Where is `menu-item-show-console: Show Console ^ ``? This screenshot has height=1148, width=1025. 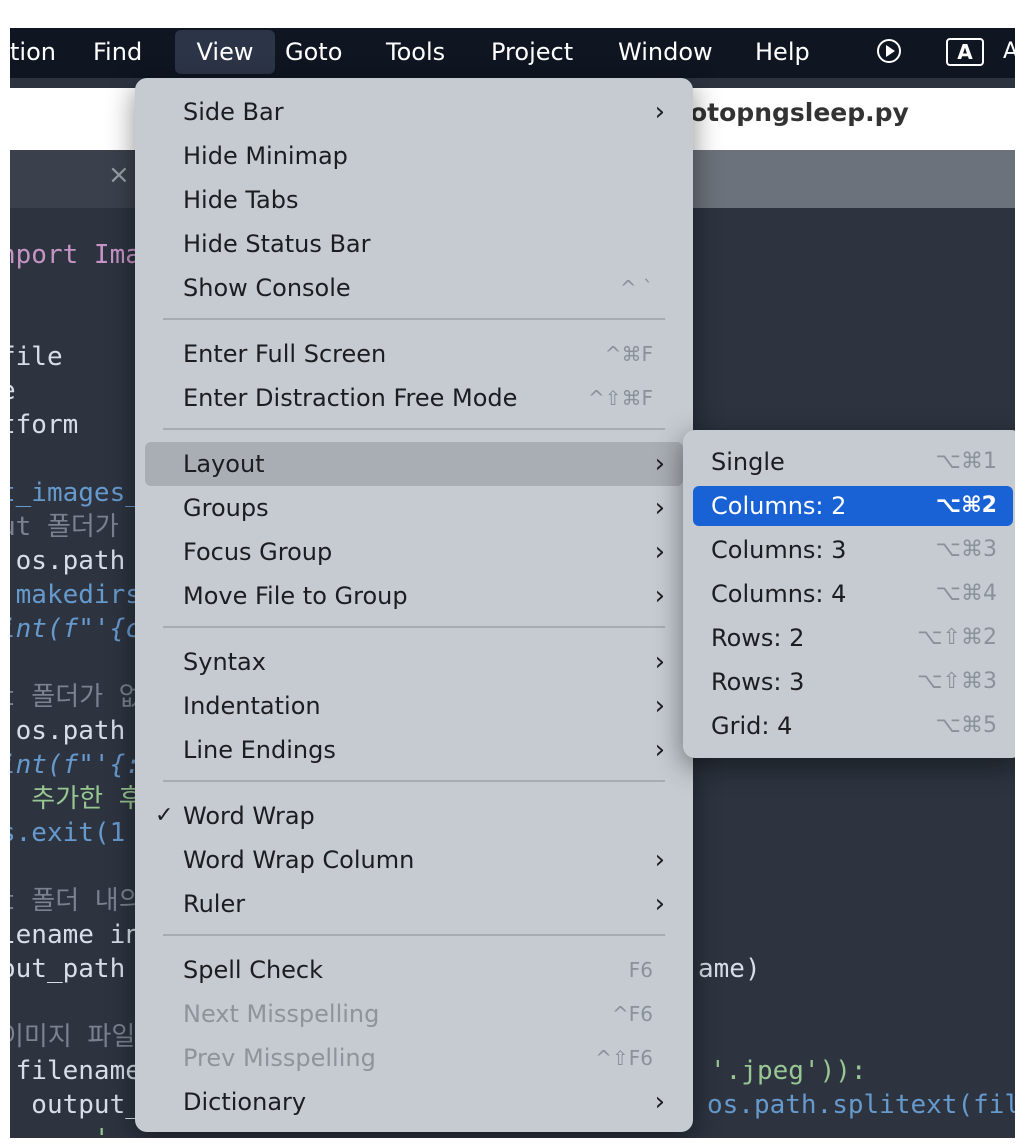
menu-item-show-console: Show Console ^ ` is located at coordinates (414, 288).